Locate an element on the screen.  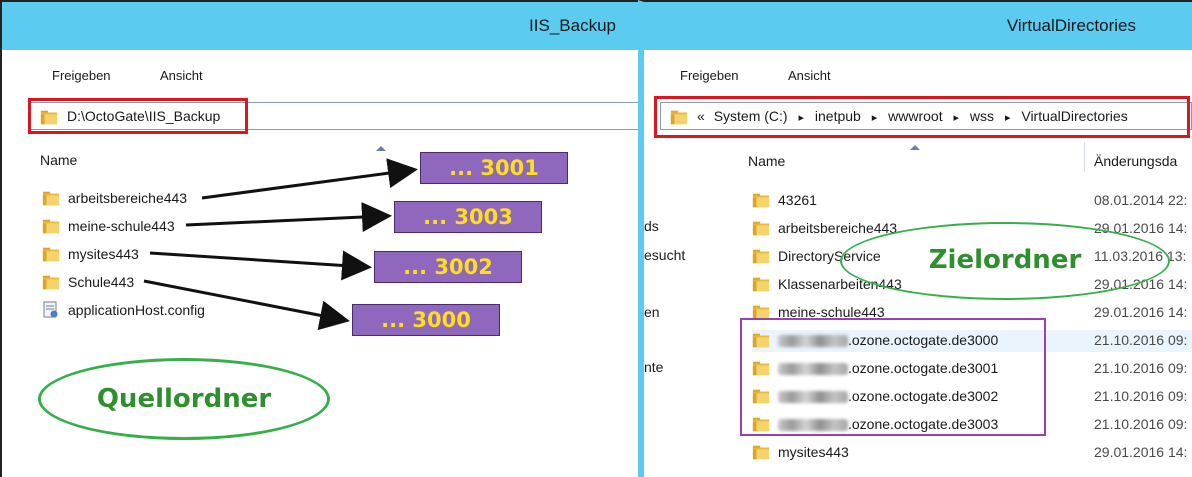
column-header-name: Name is located at coordinates (766, 161).